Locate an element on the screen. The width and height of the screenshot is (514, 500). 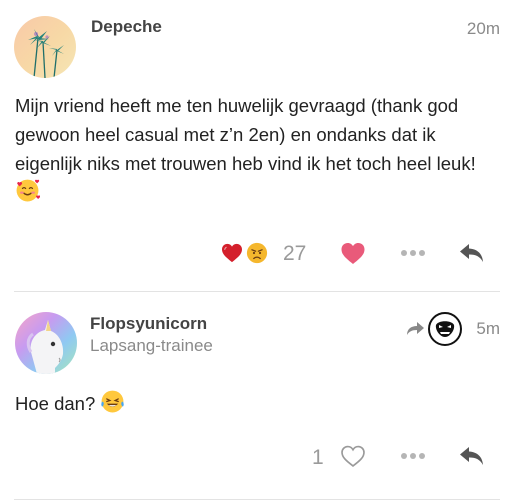
post-actions: 27 is located at coordinates (257, 254).